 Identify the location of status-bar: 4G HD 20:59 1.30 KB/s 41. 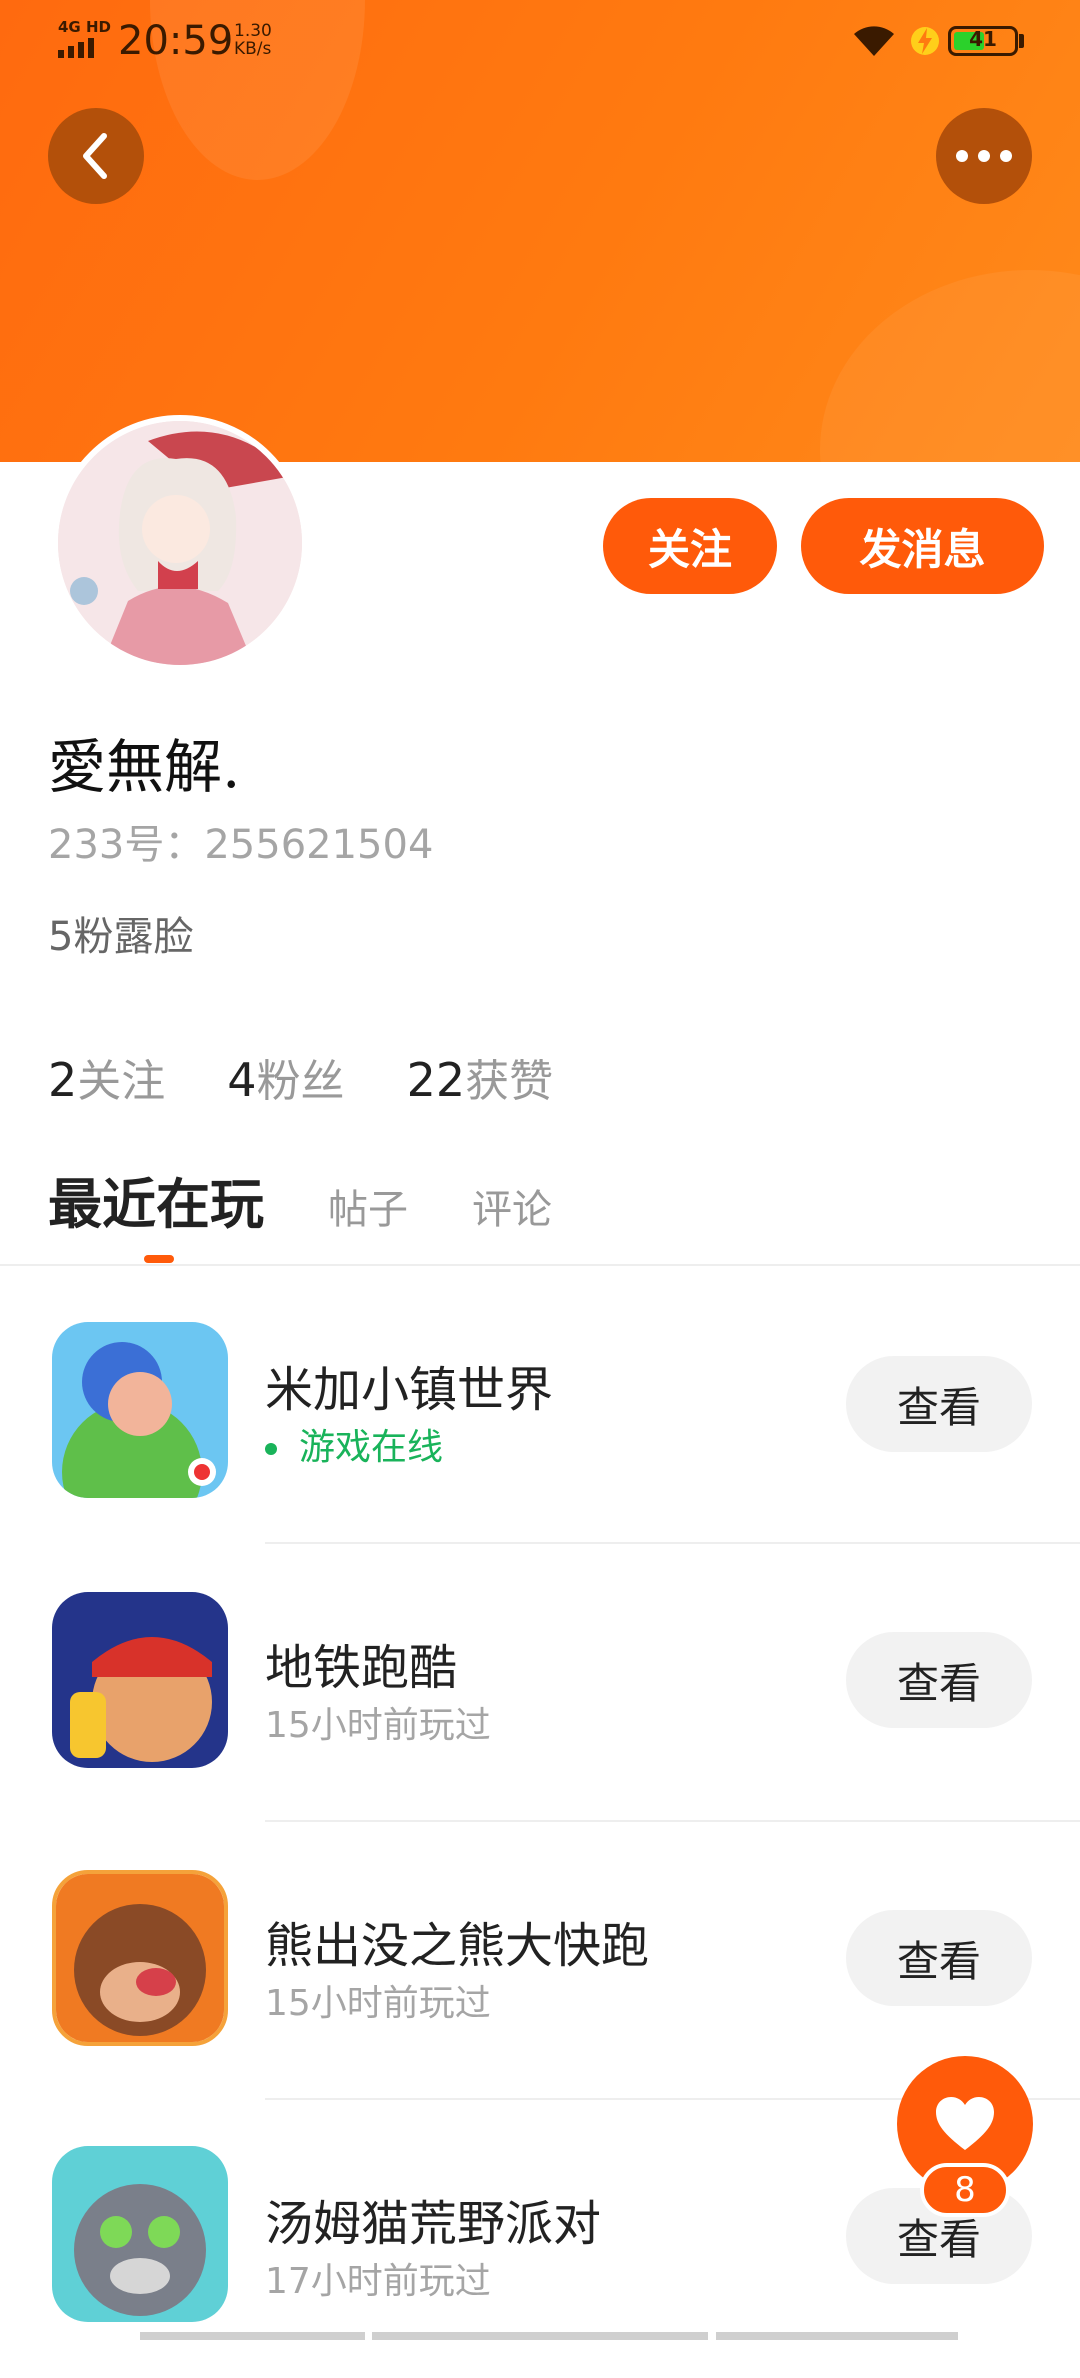
(540, 42).